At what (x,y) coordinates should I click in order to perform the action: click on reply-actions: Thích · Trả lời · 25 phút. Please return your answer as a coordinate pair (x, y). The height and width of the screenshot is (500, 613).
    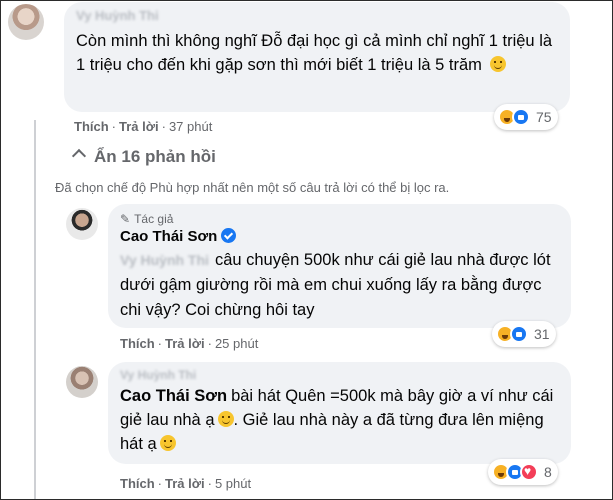
    Looking at the image, I should click on (189, 343).